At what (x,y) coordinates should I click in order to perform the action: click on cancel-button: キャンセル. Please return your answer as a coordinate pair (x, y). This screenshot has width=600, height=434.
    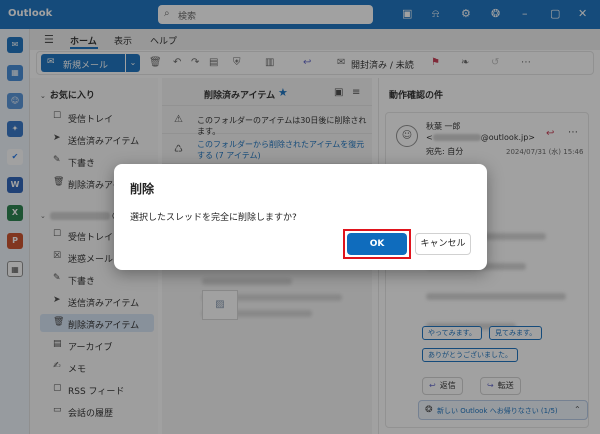
    Looking at the image, I should click on (443, 244).